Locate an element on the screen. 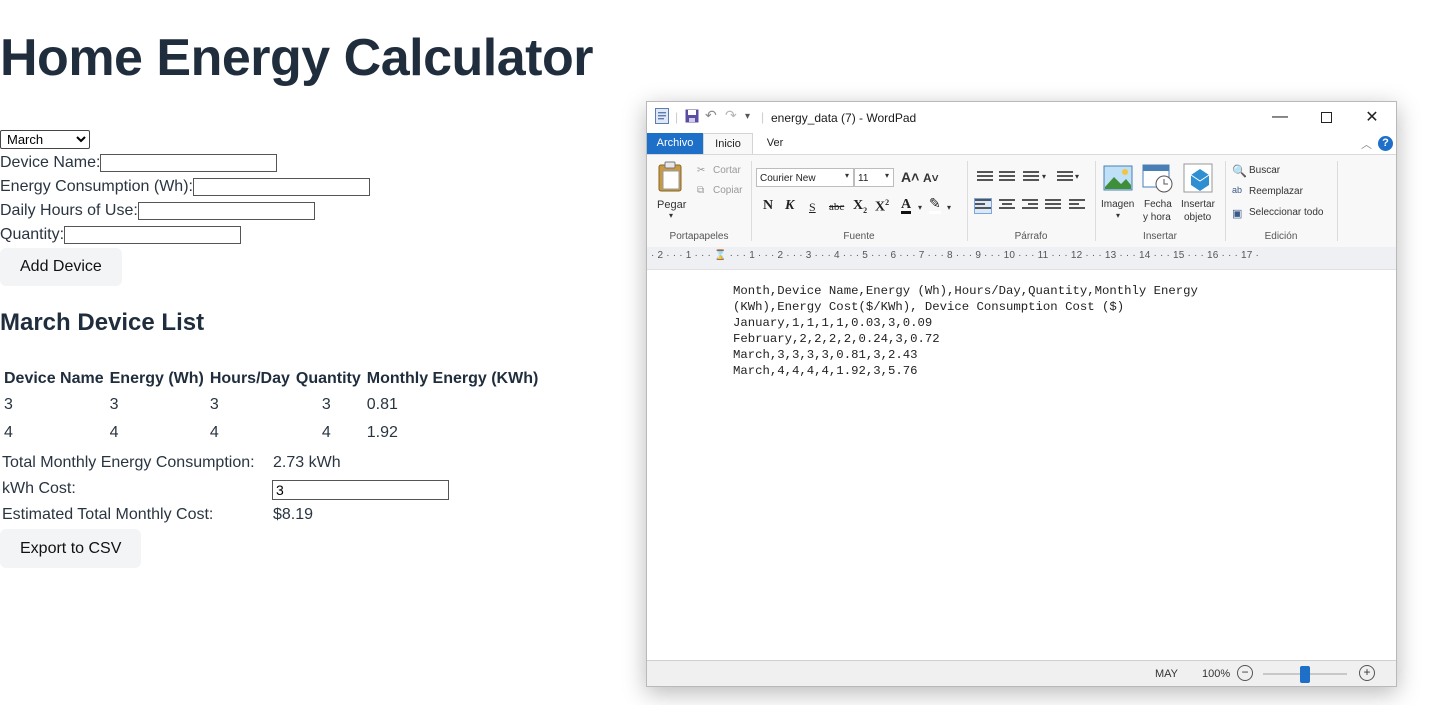 This screenshot has height=705, width=1456. cell-quantity: 3 is located at coordinates (326, 404).